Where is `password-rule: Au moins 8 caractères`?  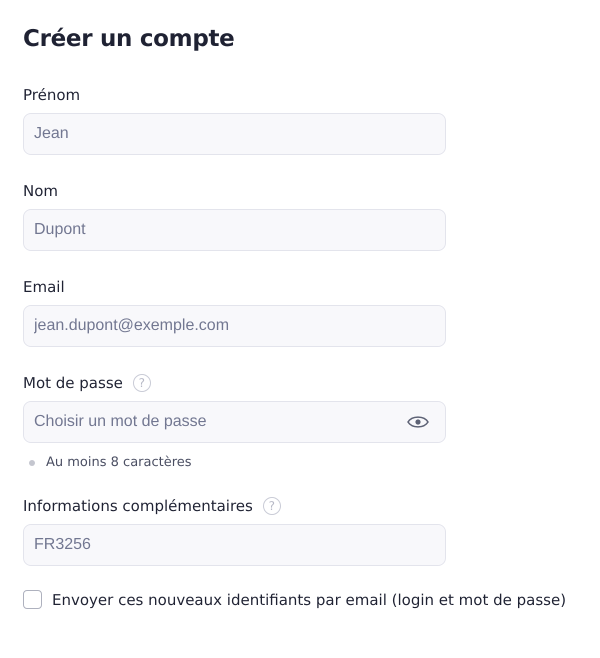
password-rule: Au moins 8 caractères is located at coordinates (119, 462).